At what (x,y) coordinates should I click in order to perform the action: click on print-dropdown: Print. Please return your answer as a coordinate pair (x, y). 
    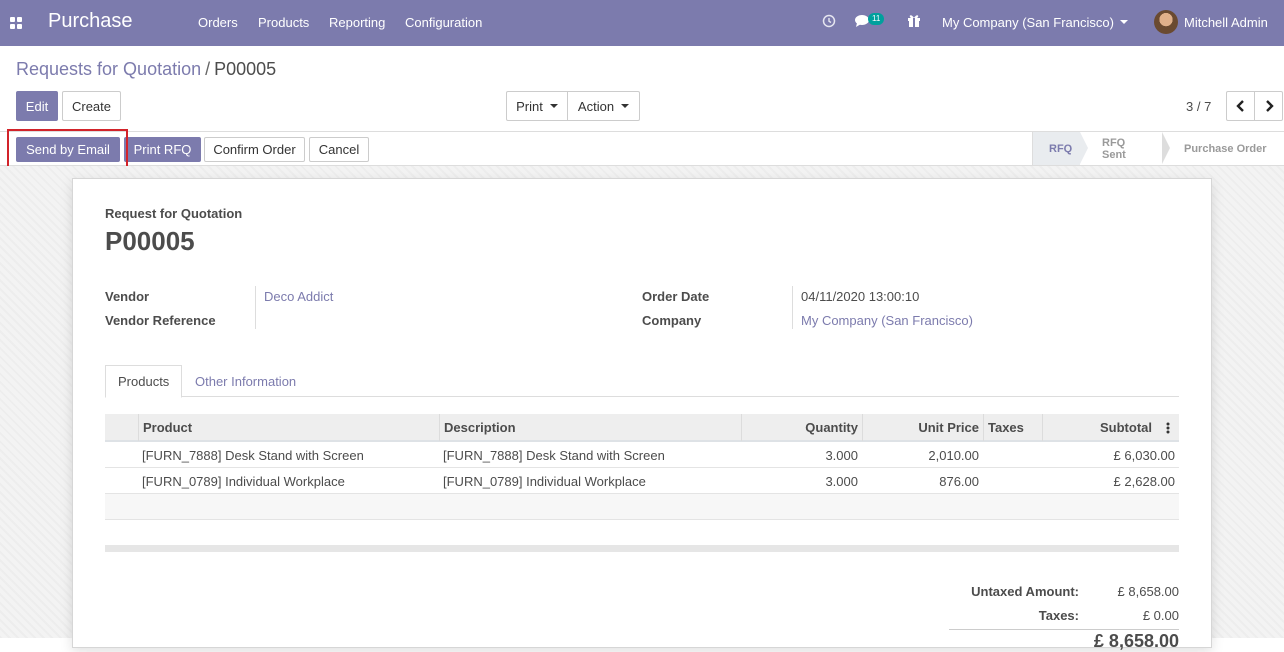
    Looking at the image, I should click on (537, 106).